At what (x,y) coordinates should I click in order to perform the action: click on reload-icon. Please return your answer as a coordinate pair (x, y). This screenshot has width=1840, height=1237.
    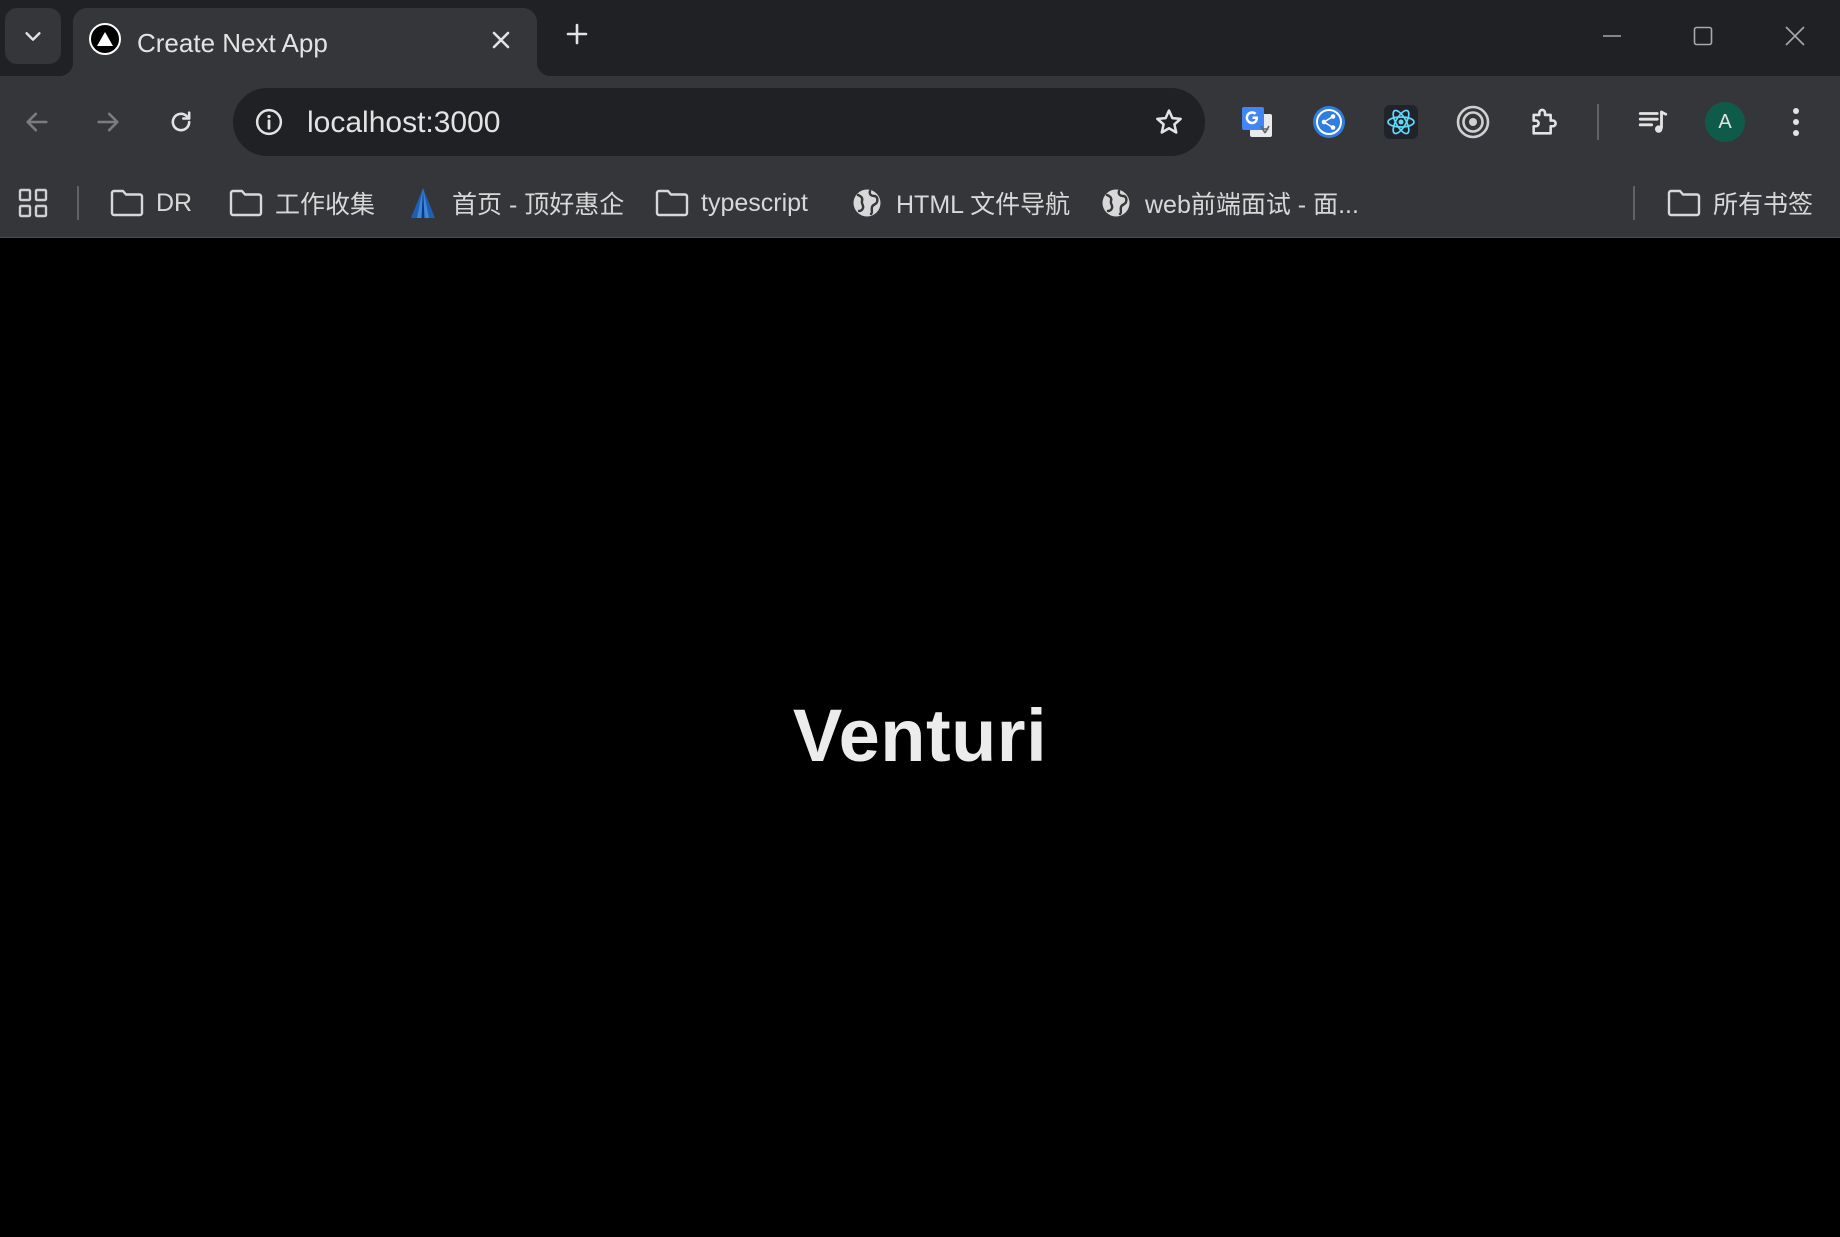
    Looking at the image, I should click on (181, 121).